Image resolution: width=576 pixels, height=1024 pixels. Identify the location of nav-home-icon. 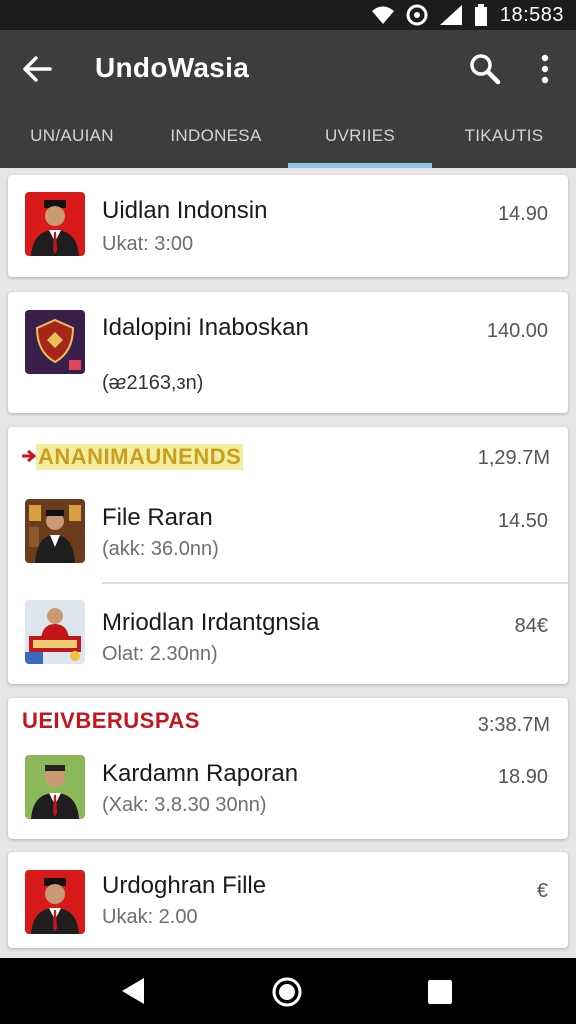
(287, 992).